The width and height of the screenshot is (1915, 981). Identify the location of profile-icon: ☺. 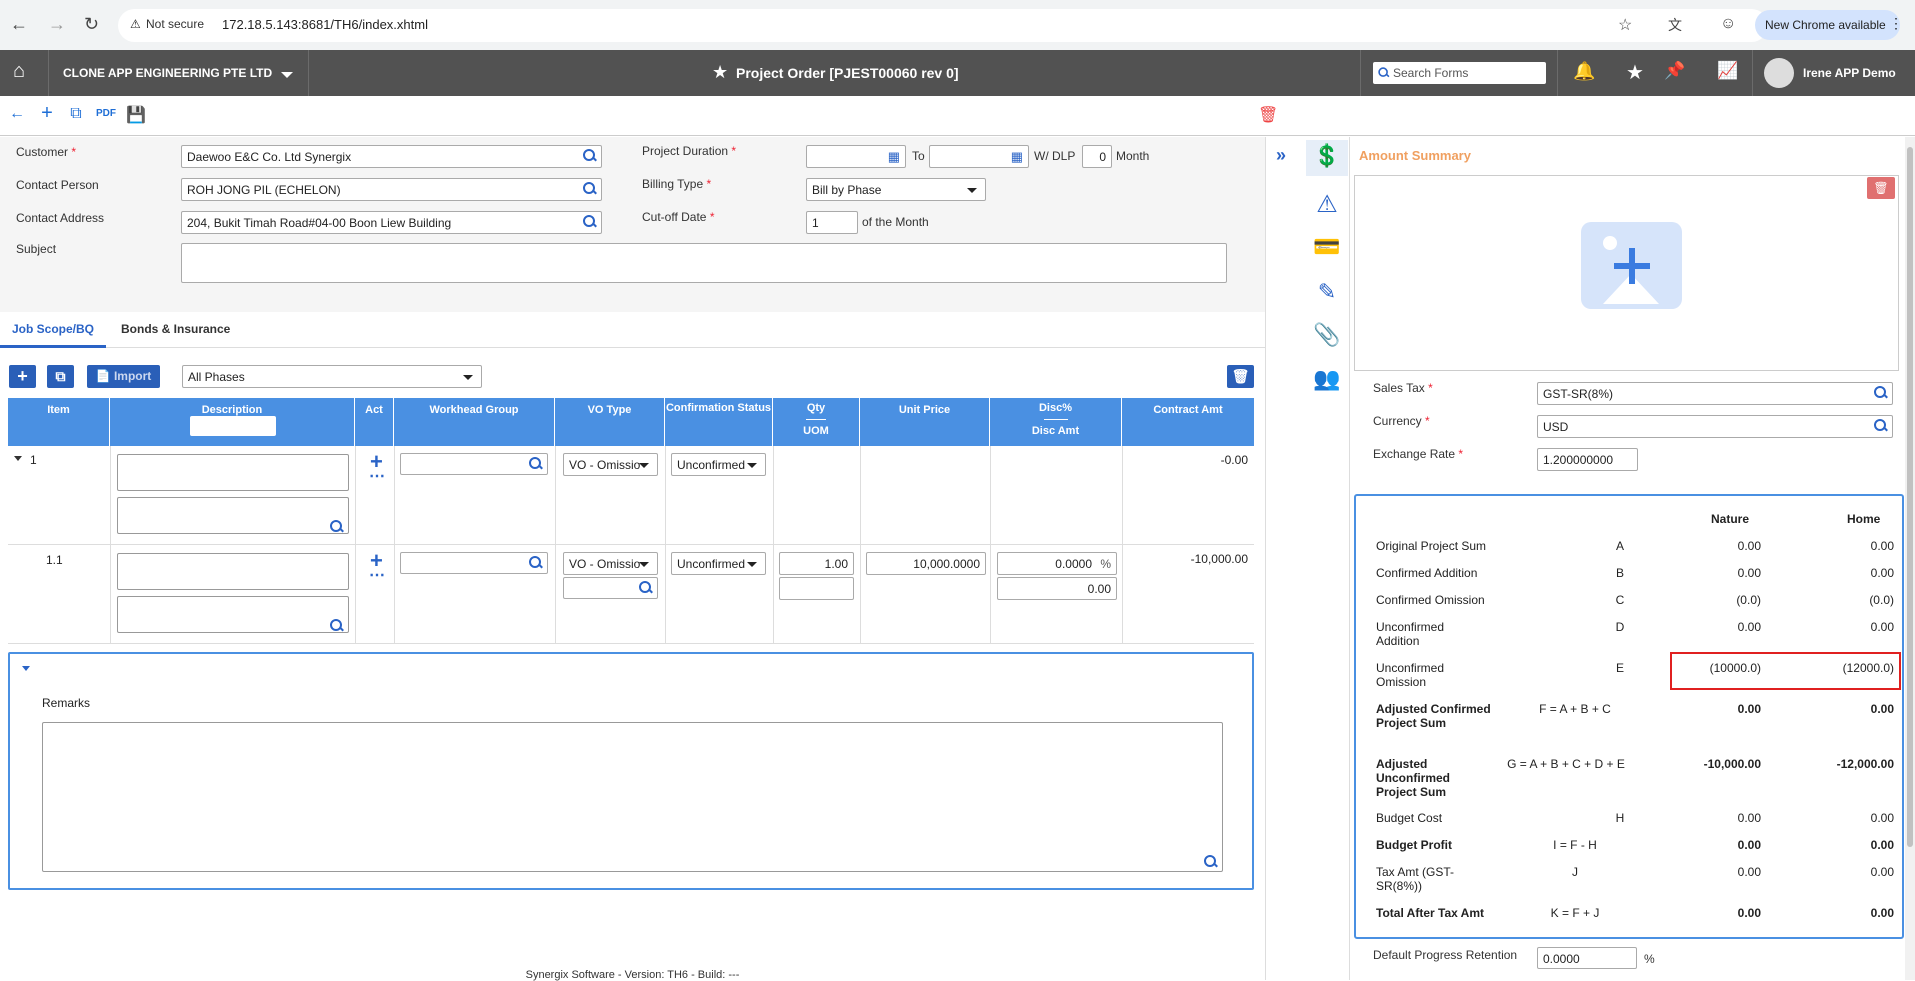
(1728, 24).